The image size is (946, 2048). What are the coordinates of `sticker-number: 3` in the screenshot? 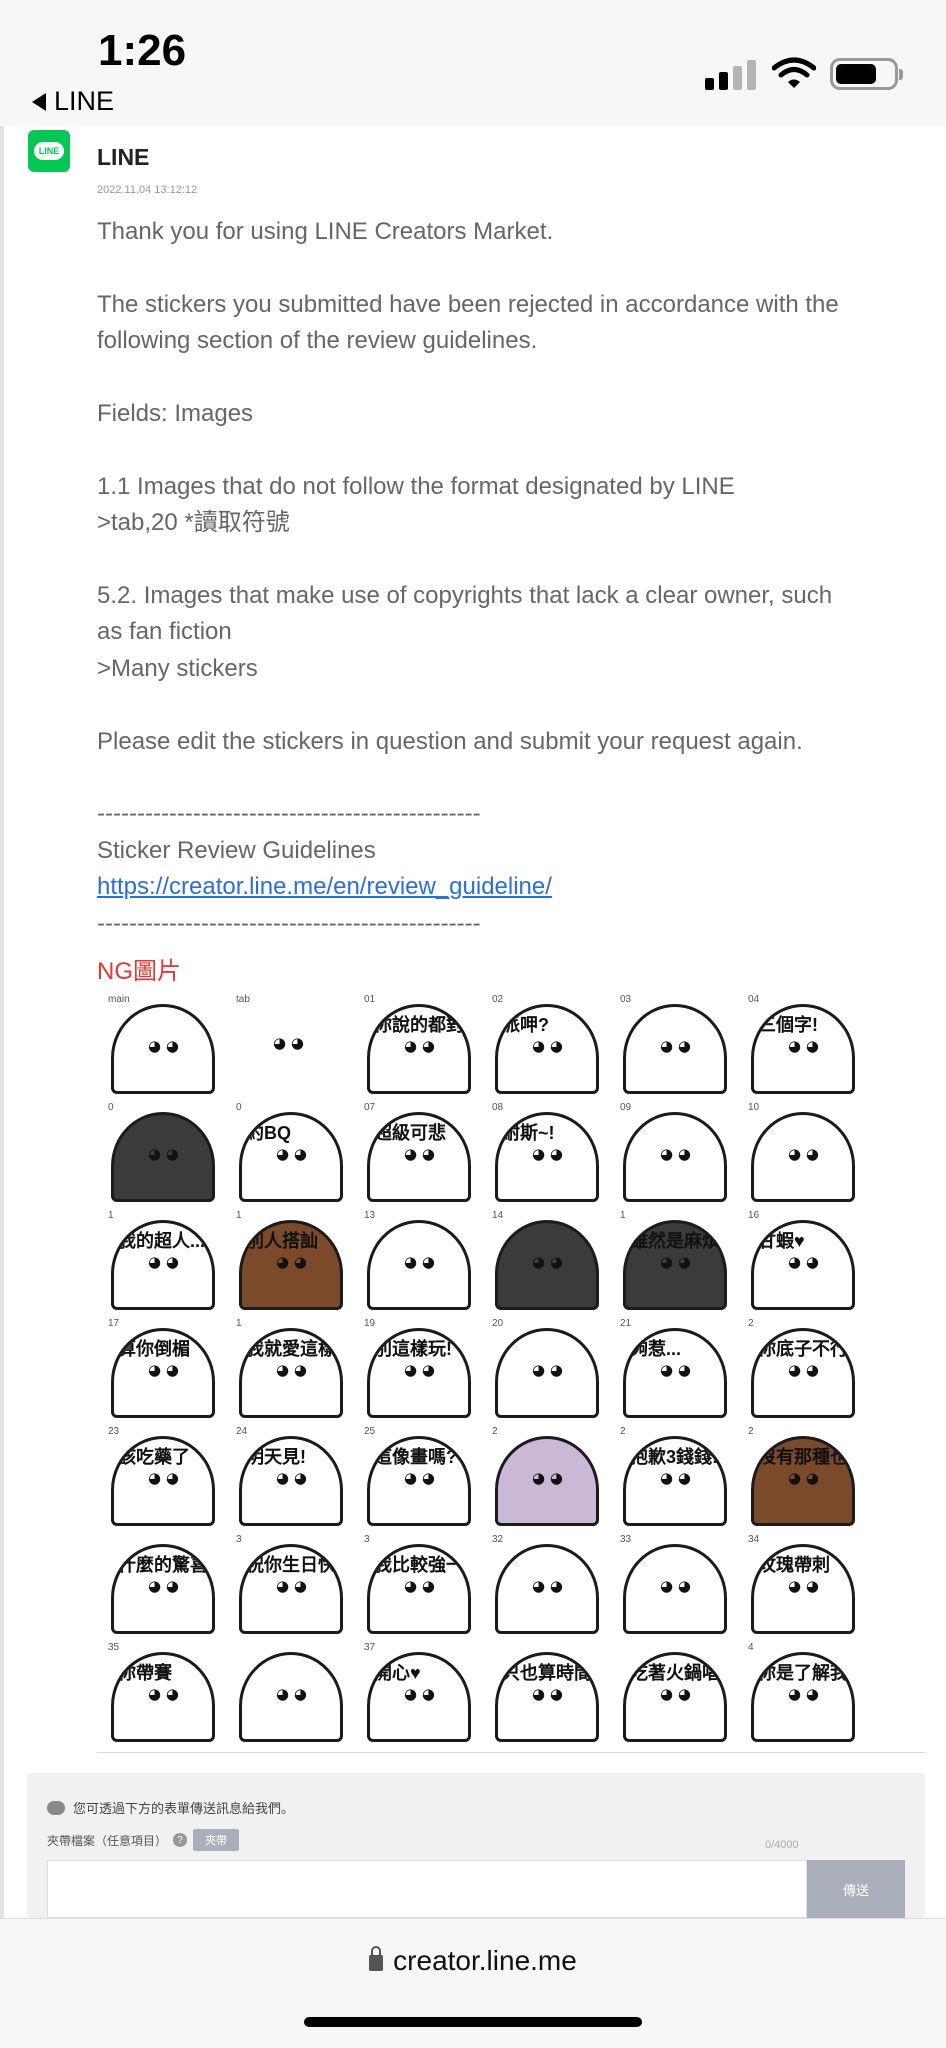 It's located at (367, 1539).